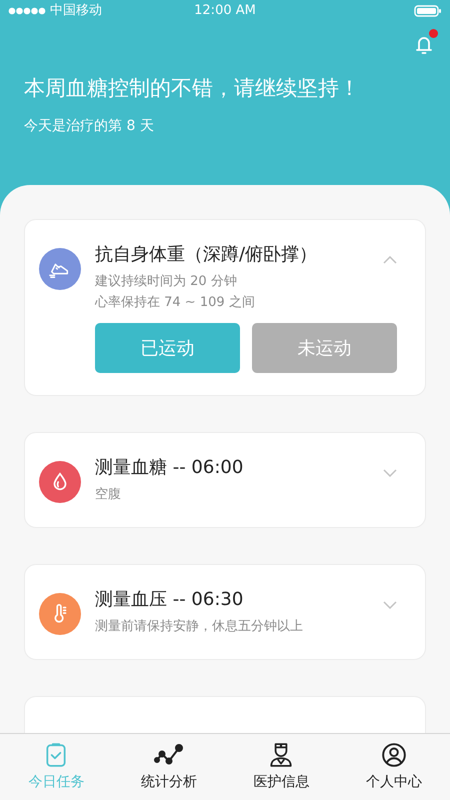 This screenshot has height=800, width=450. What do you see at coordinates (169, 755) in the screenshot?
I see `line-chart-icon` at bounding box center [169, 755].